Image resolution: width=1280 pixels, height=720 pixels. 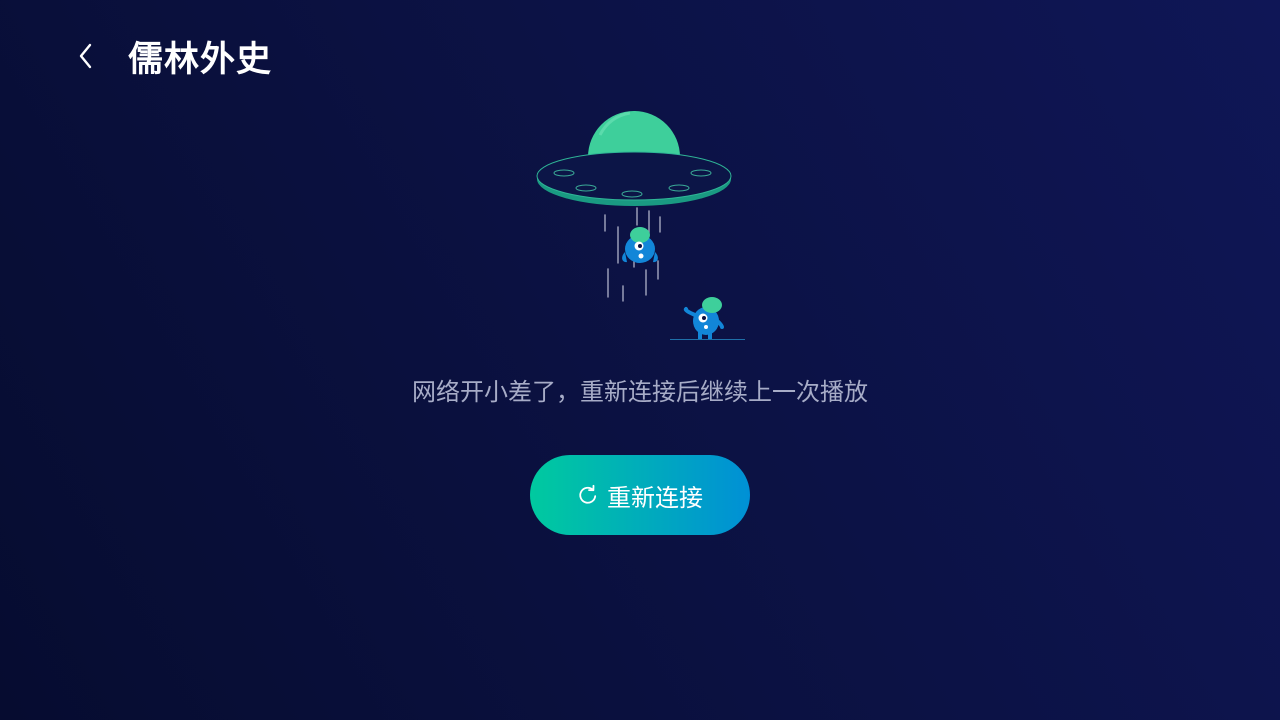 What do you see at coordinates (640, 392) in the screenshot?
I see `error-message: 网络开小差了，重新连接后继续上一次播放` at bounding box center [640, 392].